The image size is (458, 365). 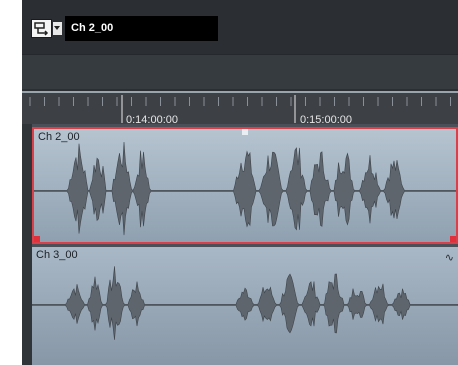 I want to click on timeline-ruler: 0:14:00:00 0:15:00:00, so click(x=240, y=109).